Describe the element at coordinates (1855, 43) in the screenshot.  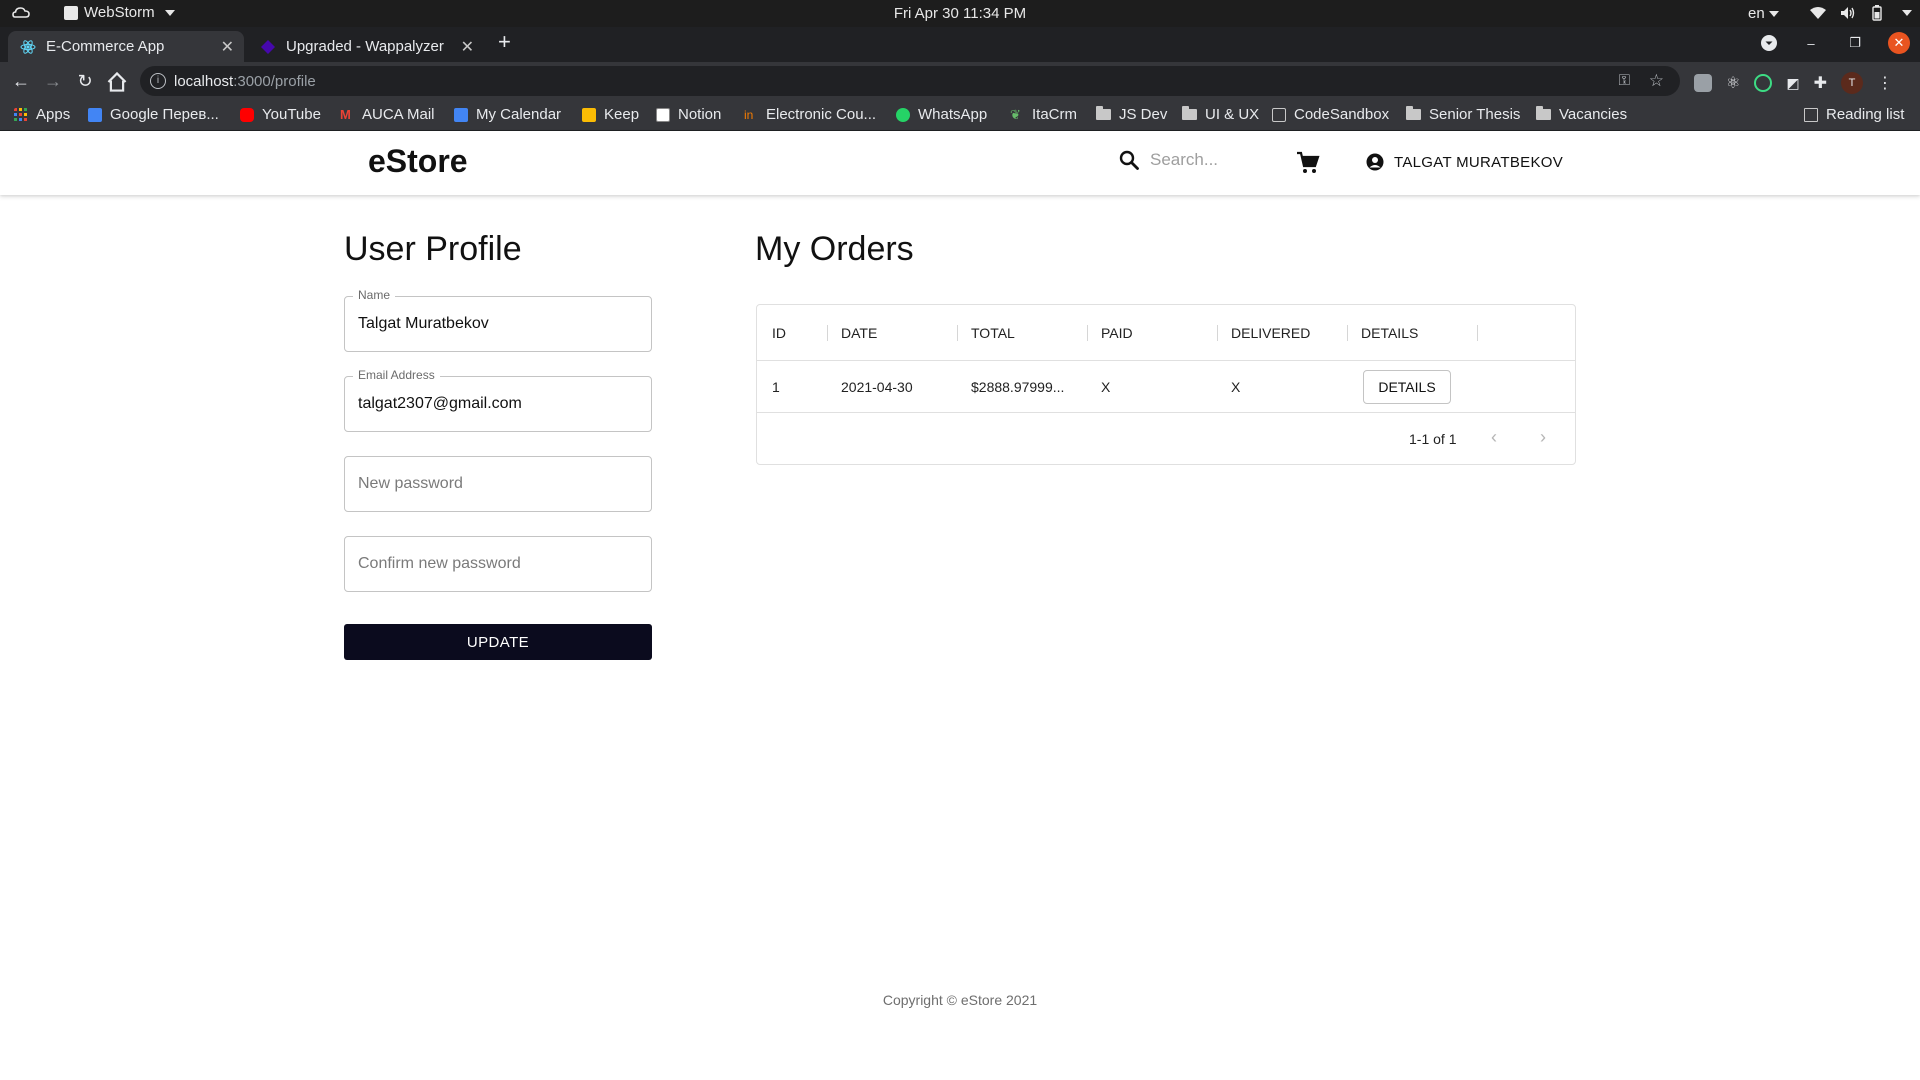
I see `restore-button: ❐` at that location.